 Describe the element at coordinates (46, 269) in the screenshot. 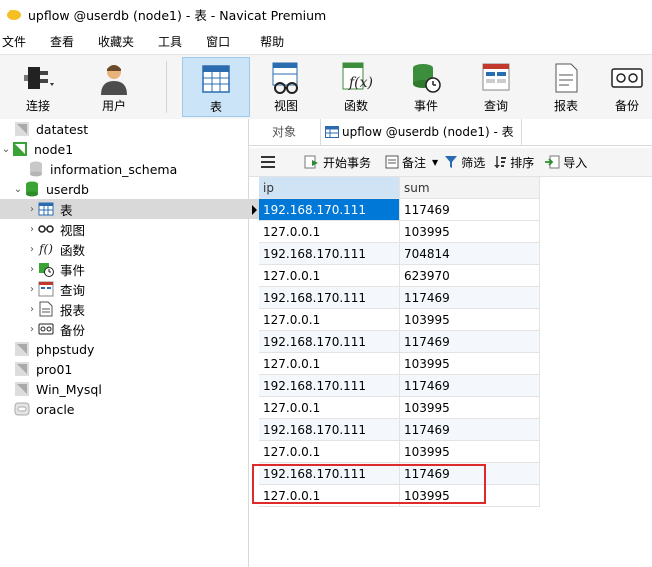

I see `event-clock-icon` at that location.